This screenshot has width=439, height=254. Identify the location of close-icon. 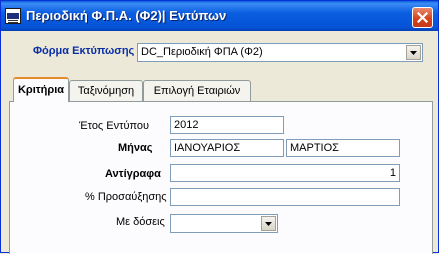
(422, 17).